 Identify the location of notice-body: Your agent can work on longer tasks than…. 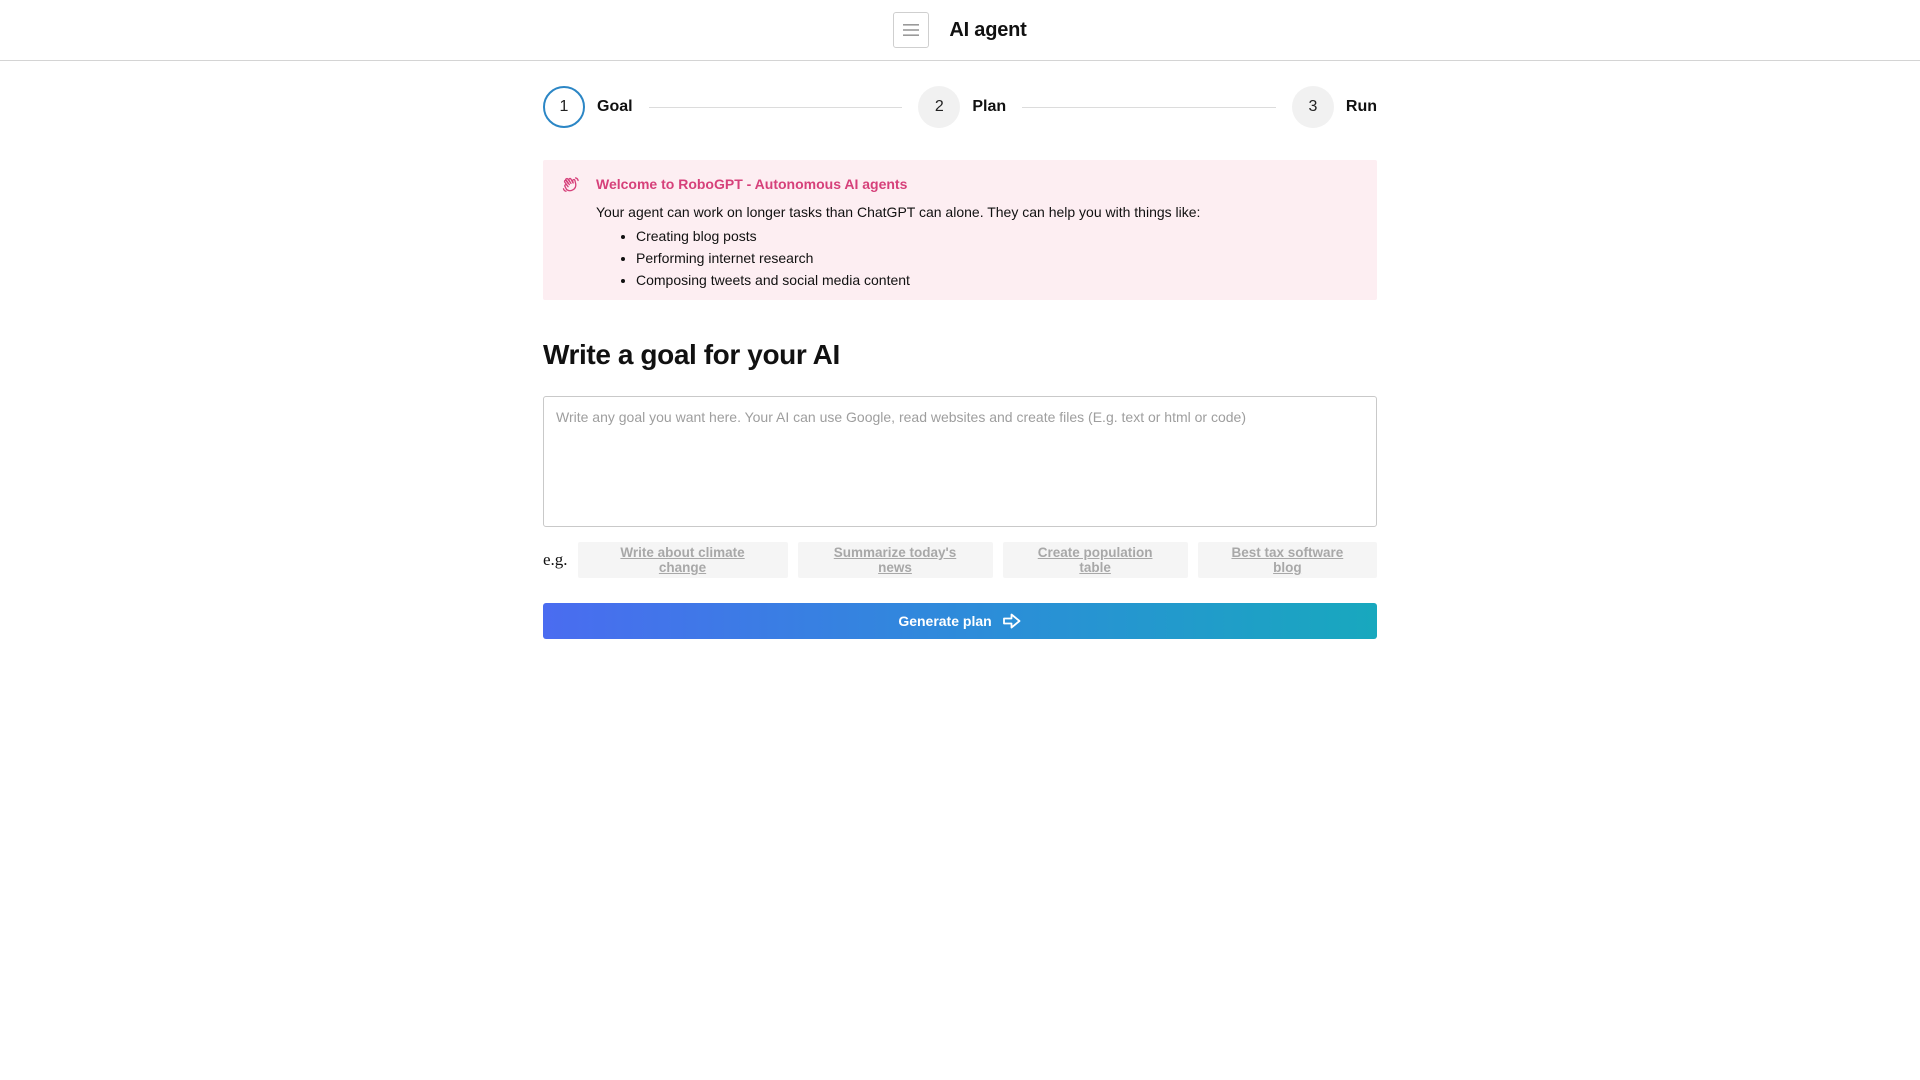
(898, 247).